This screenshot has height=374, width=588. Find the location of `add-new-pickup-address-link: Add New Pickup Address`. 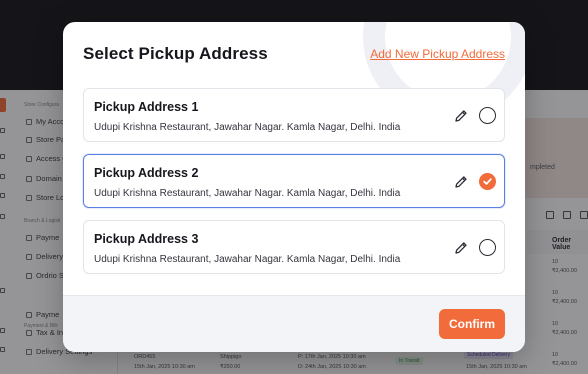

add-new-pickup-address-link: Add New Pickup Address is located at coordinates (437, 54).